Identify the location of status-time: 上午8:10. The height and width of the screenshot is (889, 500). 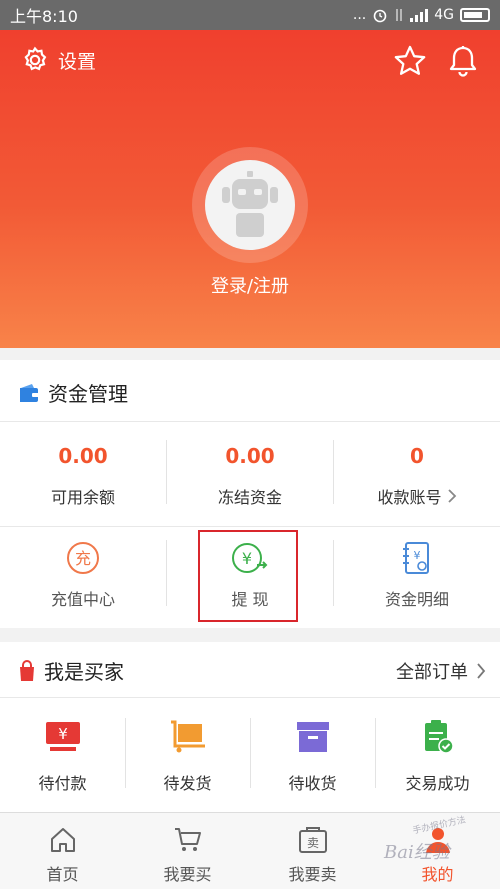
(44, 16).